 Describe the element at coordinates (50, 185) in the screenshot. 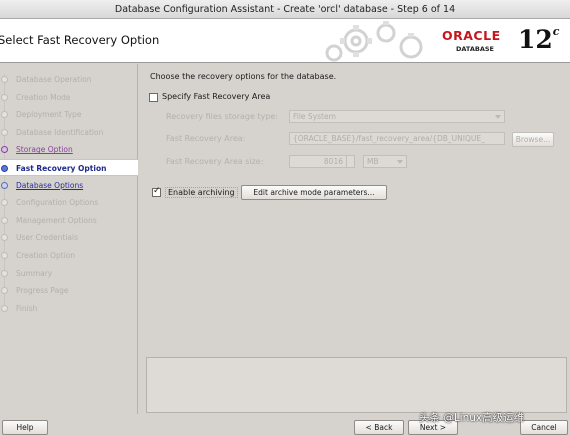

I see `sidebar-step-label: Database Options` at that location.